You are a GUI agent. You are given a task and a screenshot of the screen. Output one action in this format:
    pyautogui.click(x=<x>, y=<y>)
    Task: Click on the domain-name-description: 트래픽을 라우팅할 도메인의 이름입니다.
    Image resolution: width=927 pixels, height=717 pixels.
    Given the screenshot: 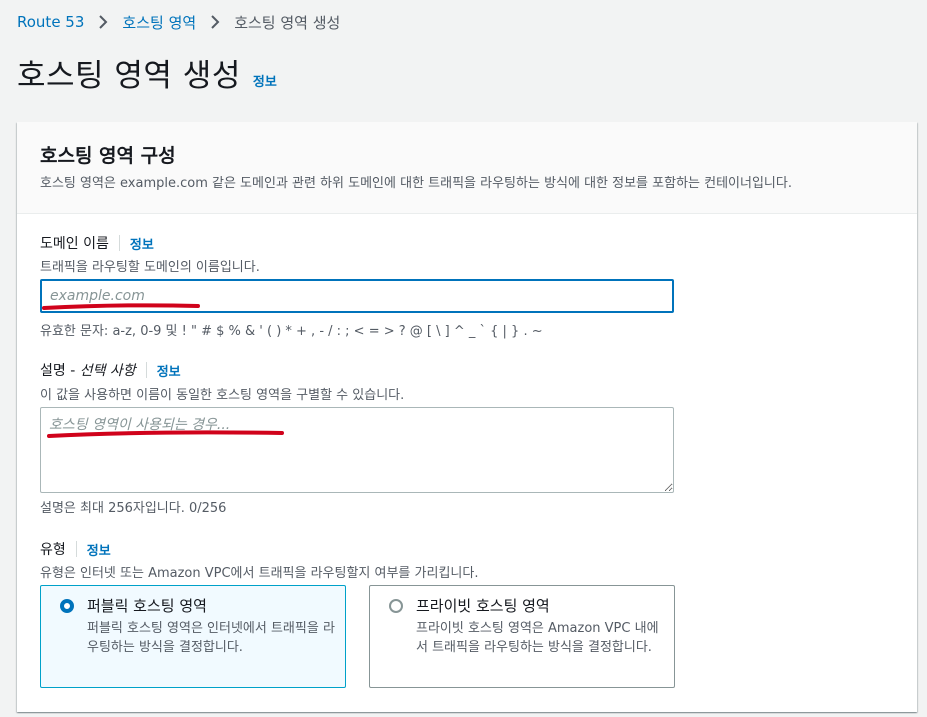 What is the action you would take?
    pyautogui.click(x=150, y=267)
    